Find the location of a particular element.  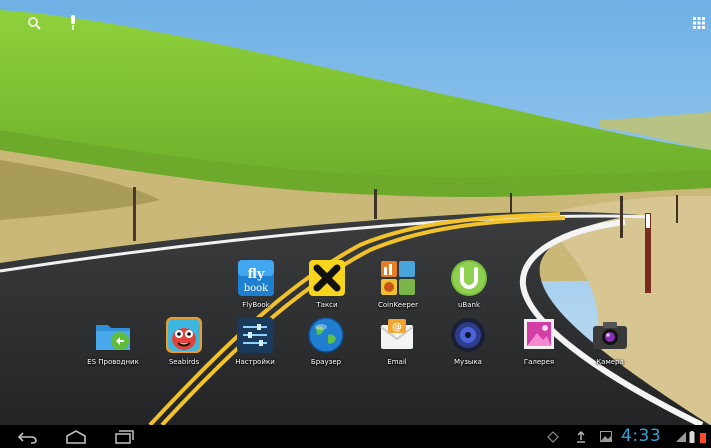

app-coinkeeper: CoinKeeper is located at coordinates (398, 283).